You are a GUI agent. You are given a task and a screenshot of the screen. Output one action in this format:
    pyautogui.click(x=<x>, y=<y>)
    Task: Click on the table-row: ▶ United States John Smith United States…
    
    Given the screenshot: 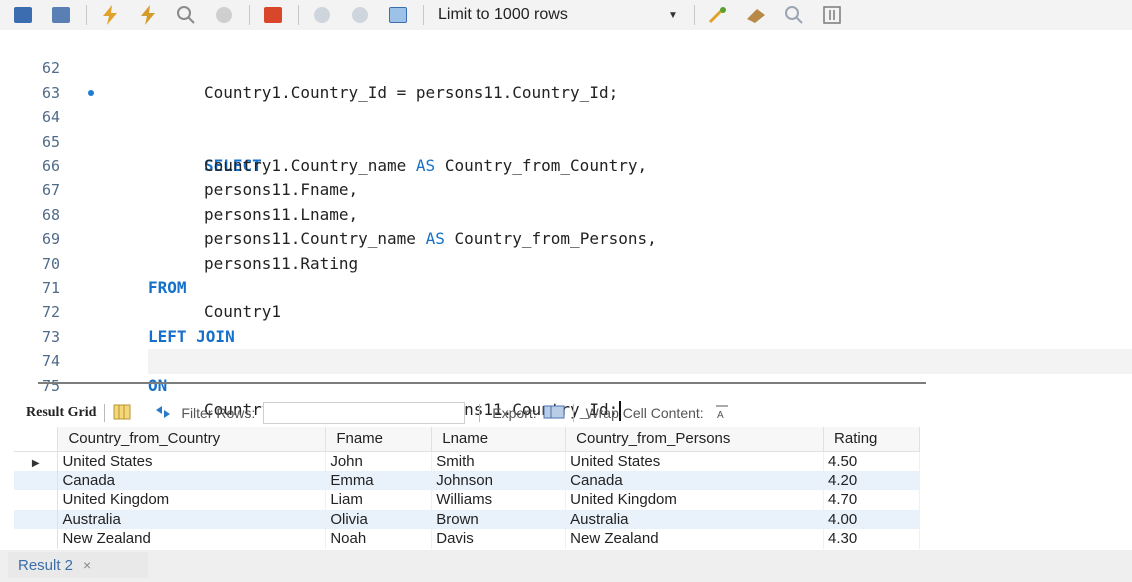 What is the action you would take?
    pyautogui.click(x=467, y=461)
    